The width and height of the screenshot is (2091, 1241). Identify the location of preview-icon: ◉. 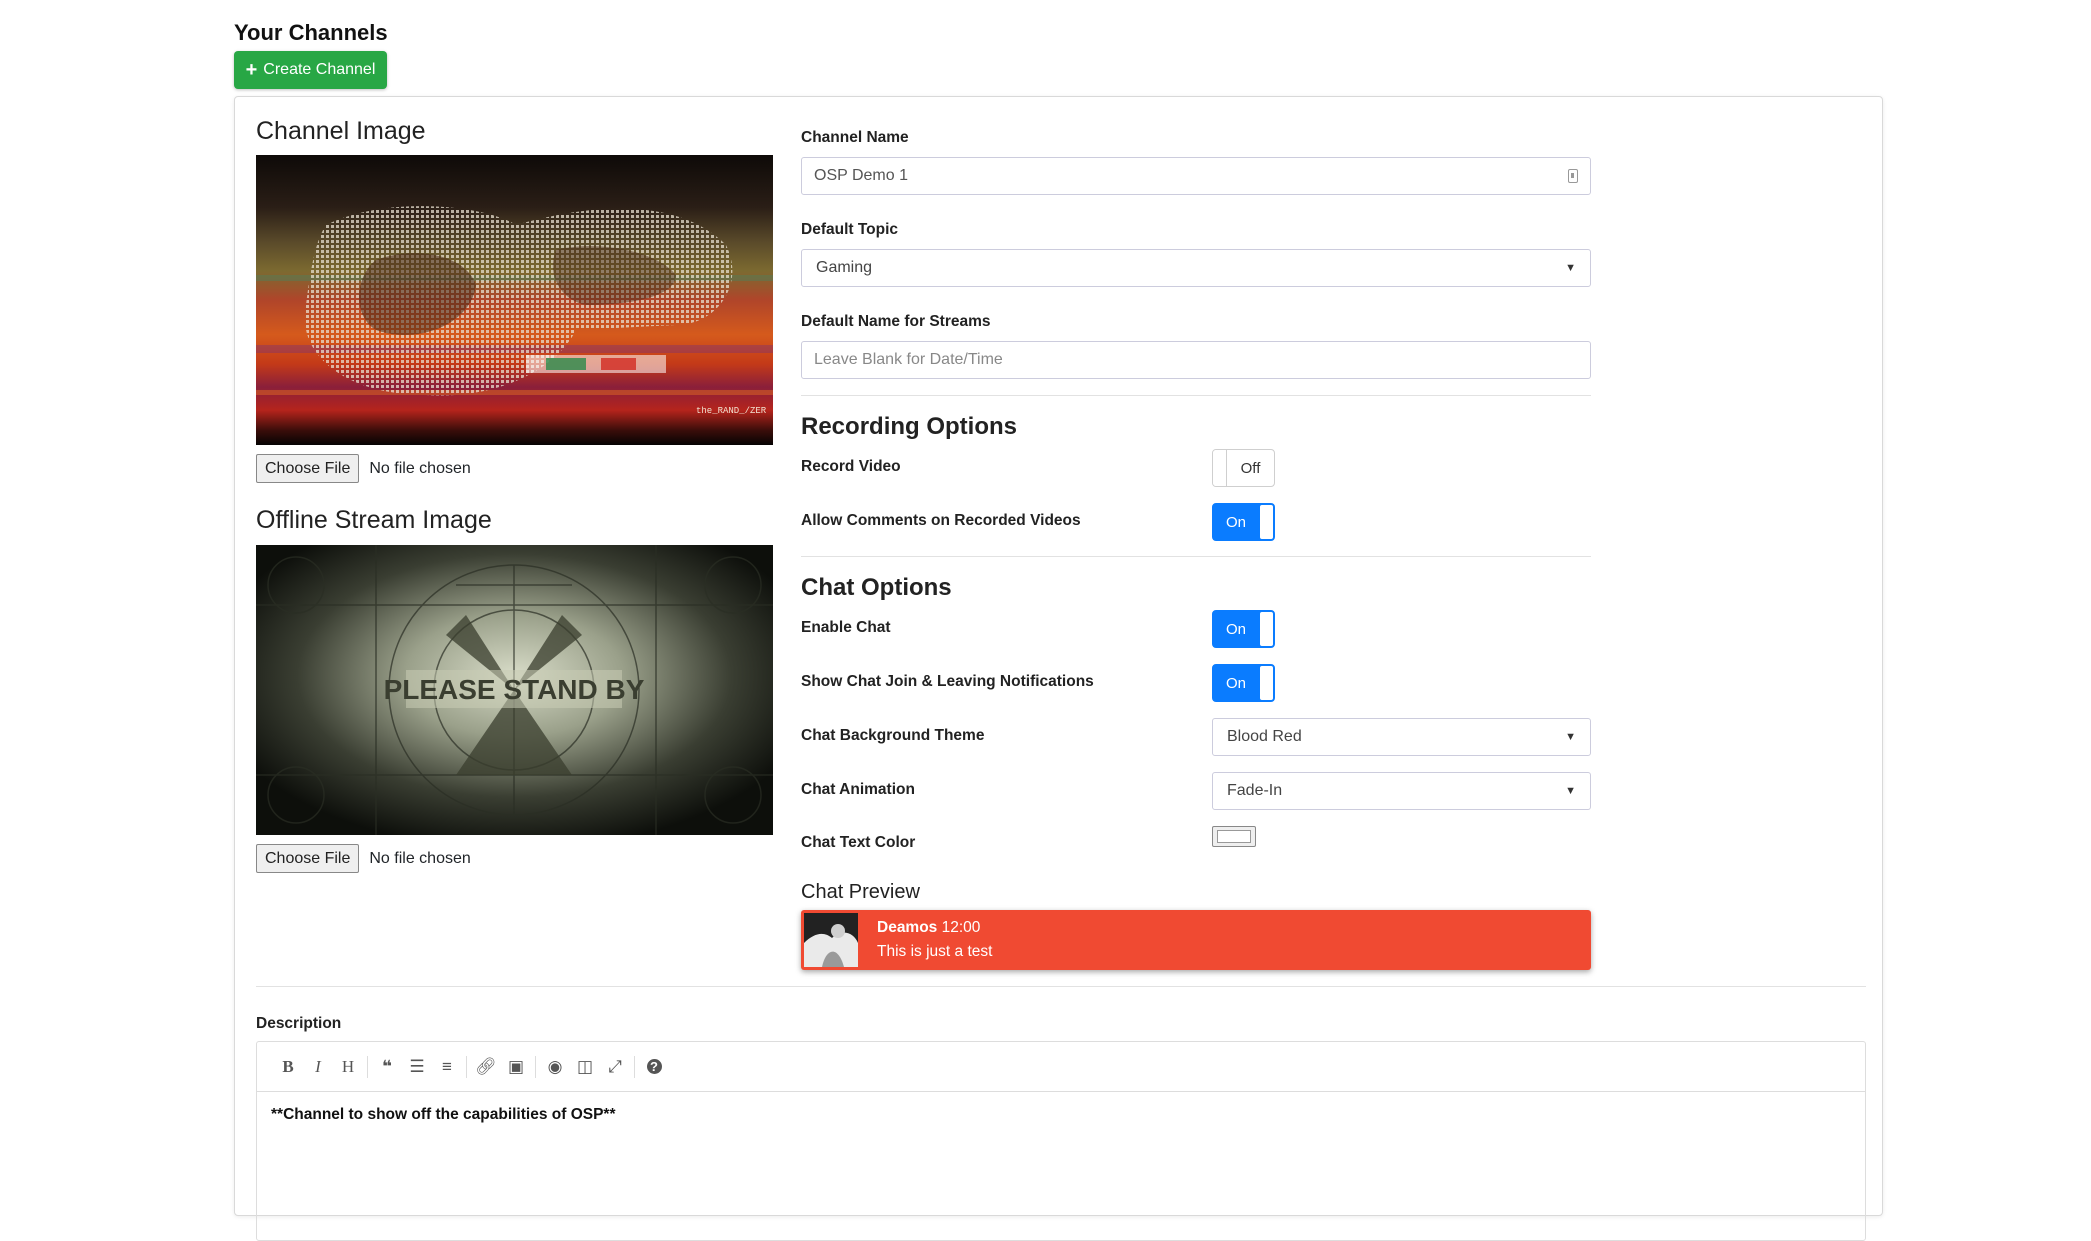
(555, 1067).